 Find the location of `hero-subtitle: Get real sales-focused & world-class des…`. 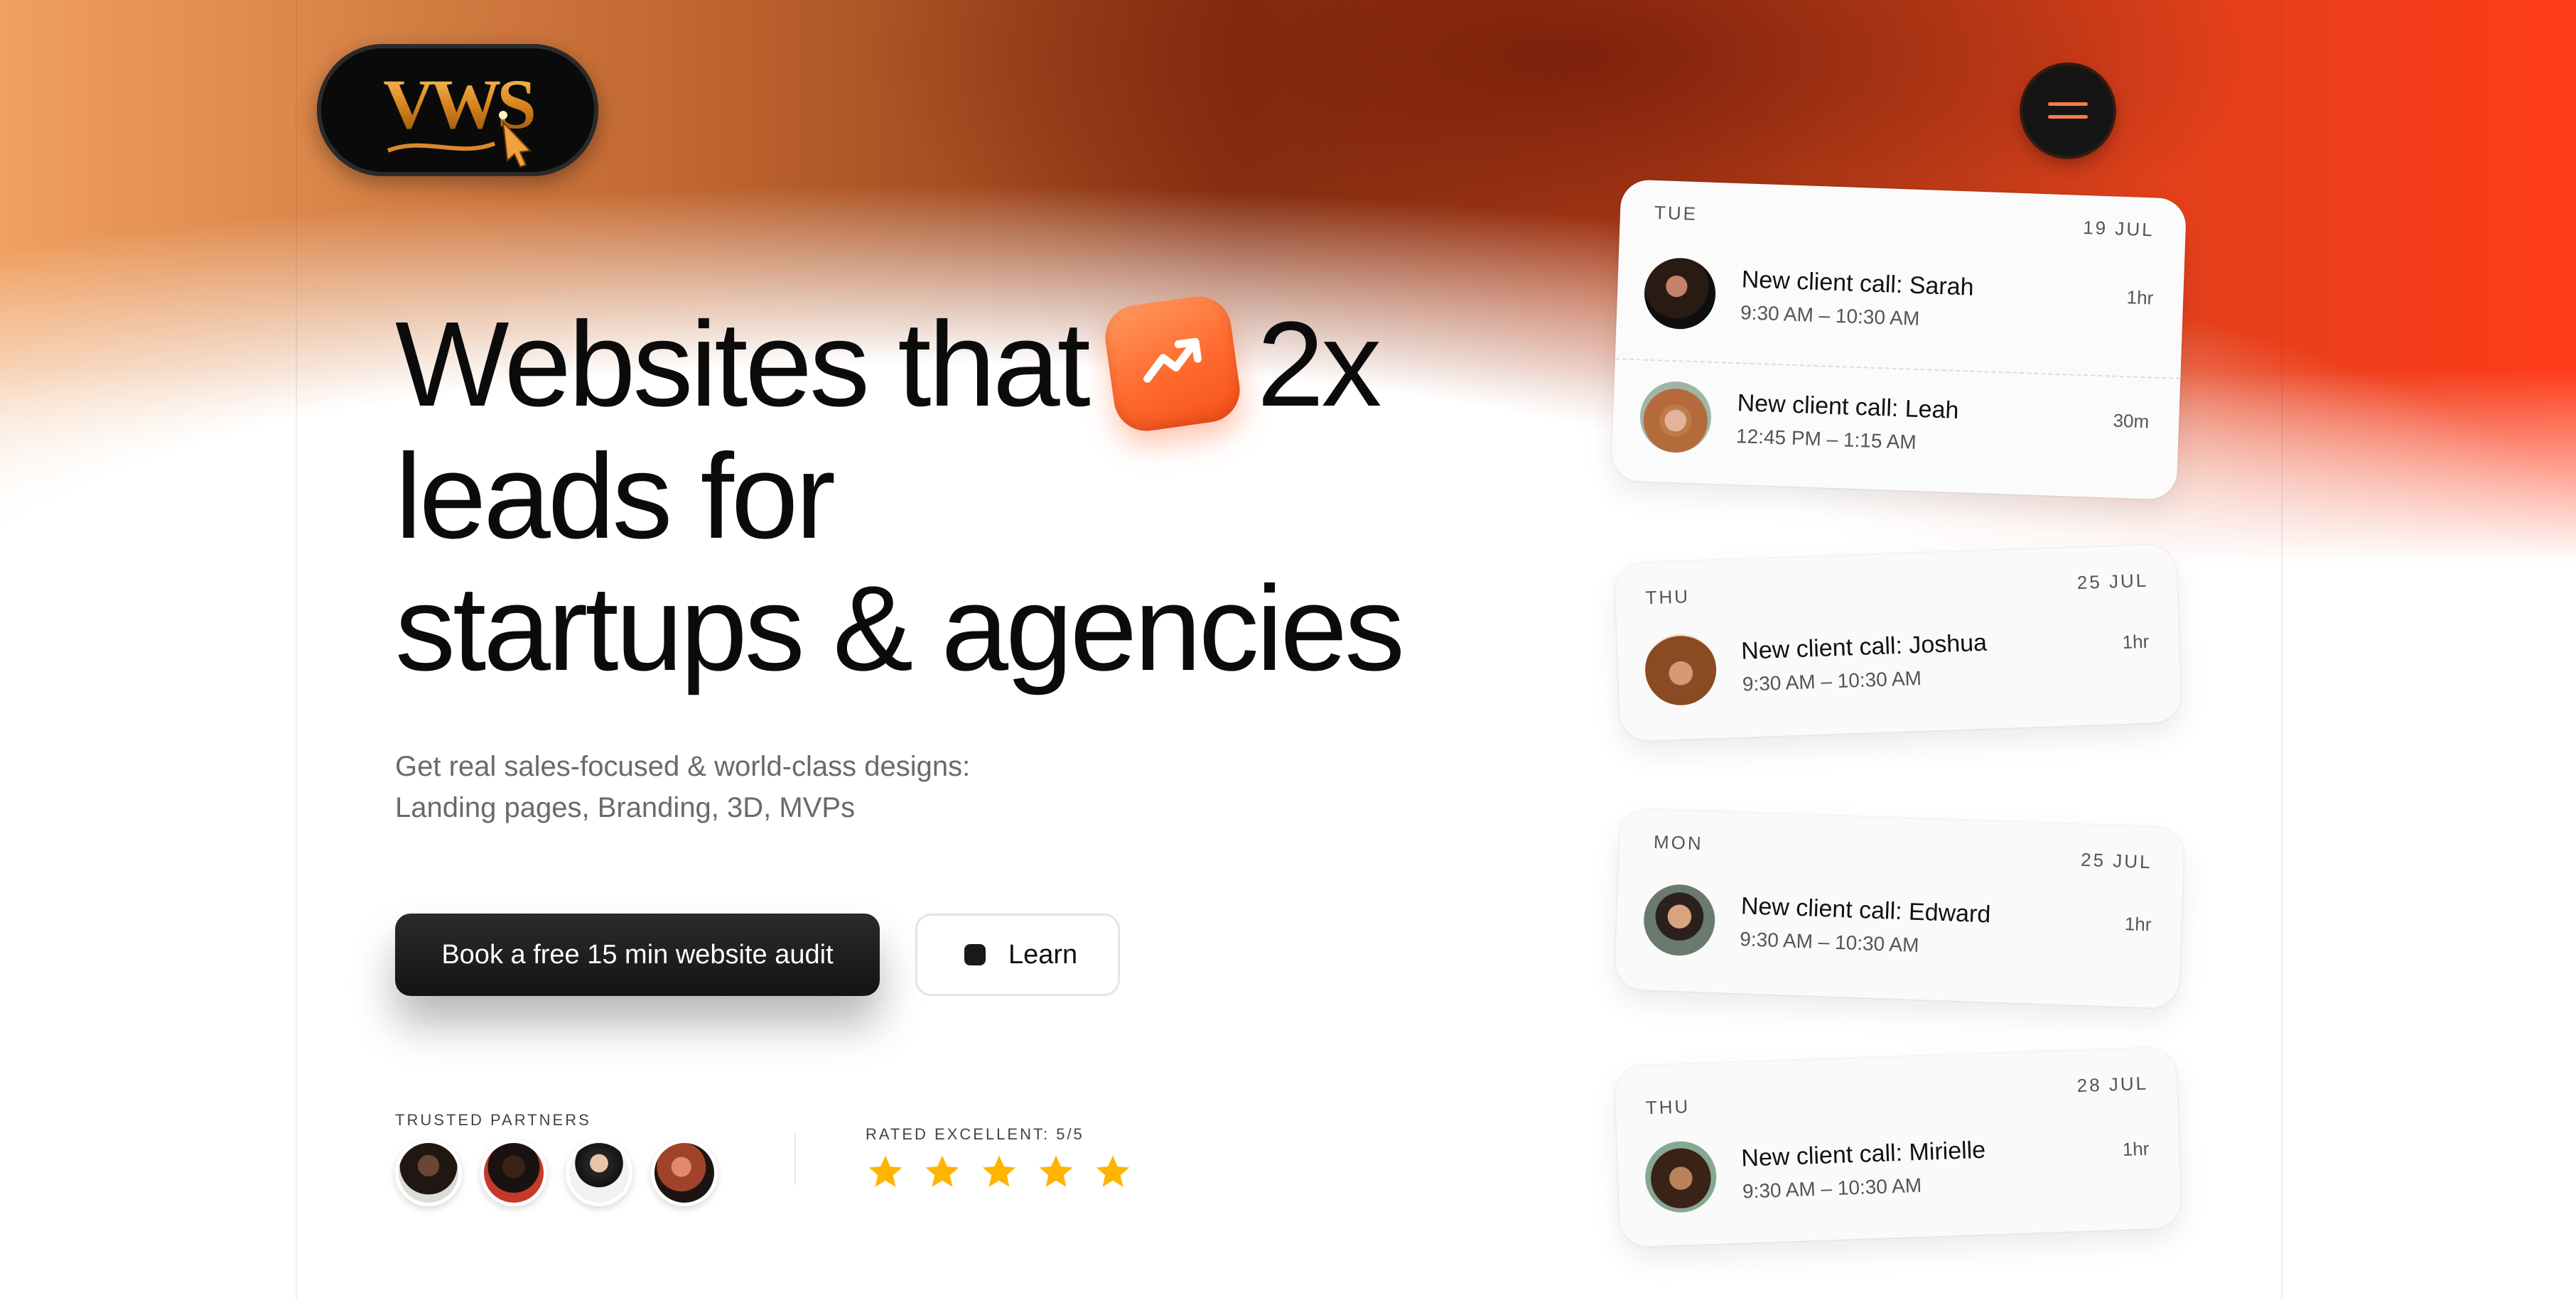

hero-subtitle: Get real sales-focused & world-class des… is located at coordinates (821, 787).